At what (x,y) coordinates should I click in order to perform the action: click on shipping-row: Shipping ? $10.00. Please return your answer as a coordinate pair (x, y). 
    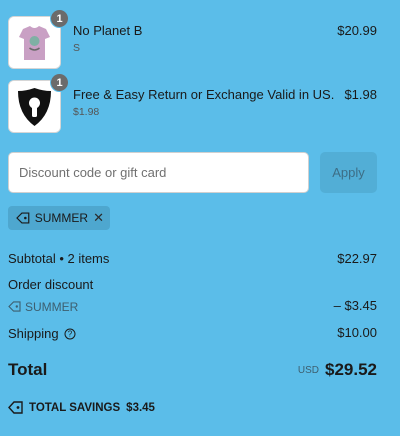
    Looking at the image, I should click on (192, 333).